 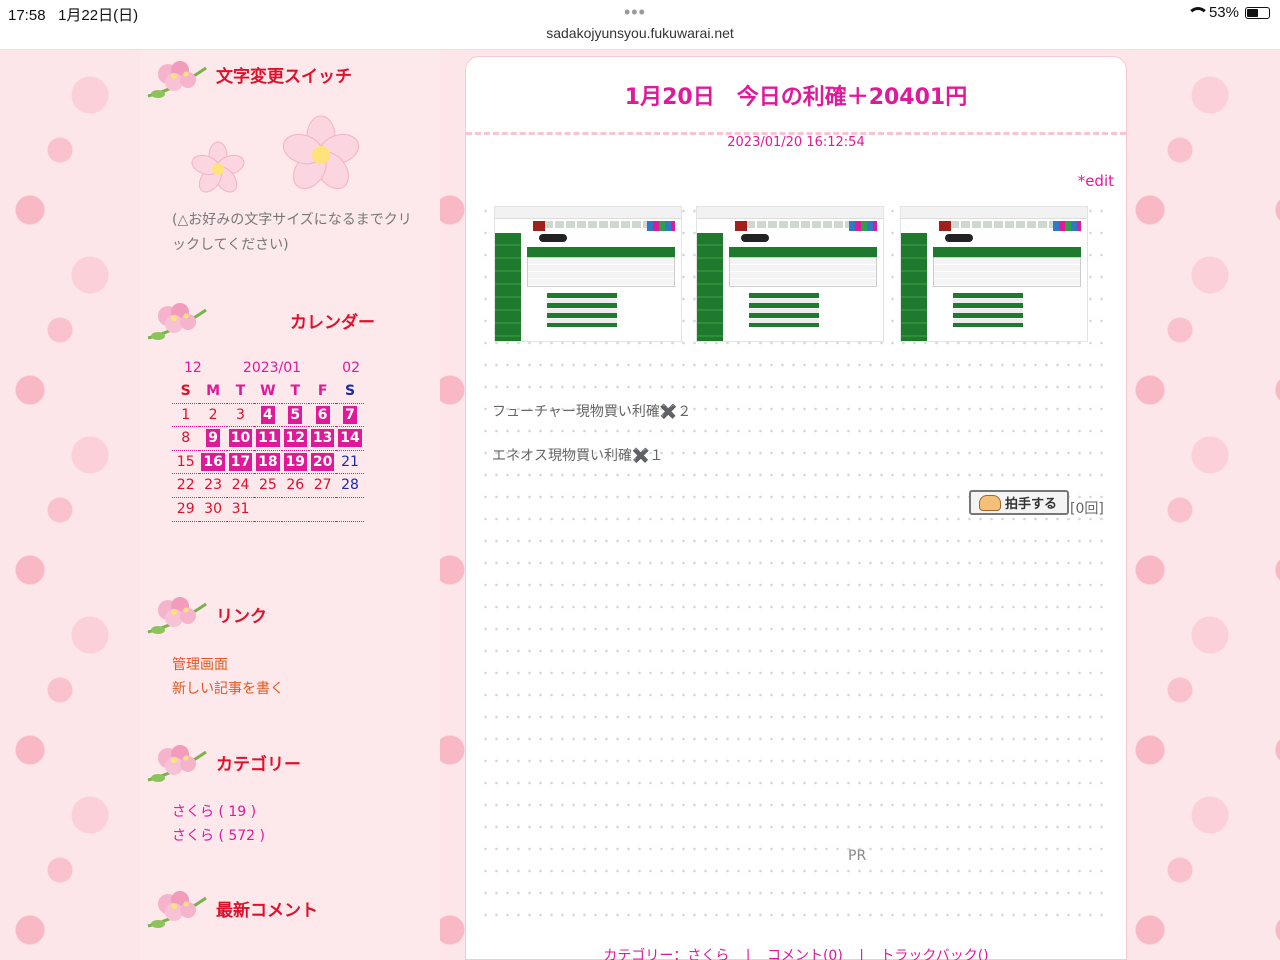 I want to click on post-footer: カテゴリー：さくら | コメント(0) | トラックバック(), so click(x=796, y=952).